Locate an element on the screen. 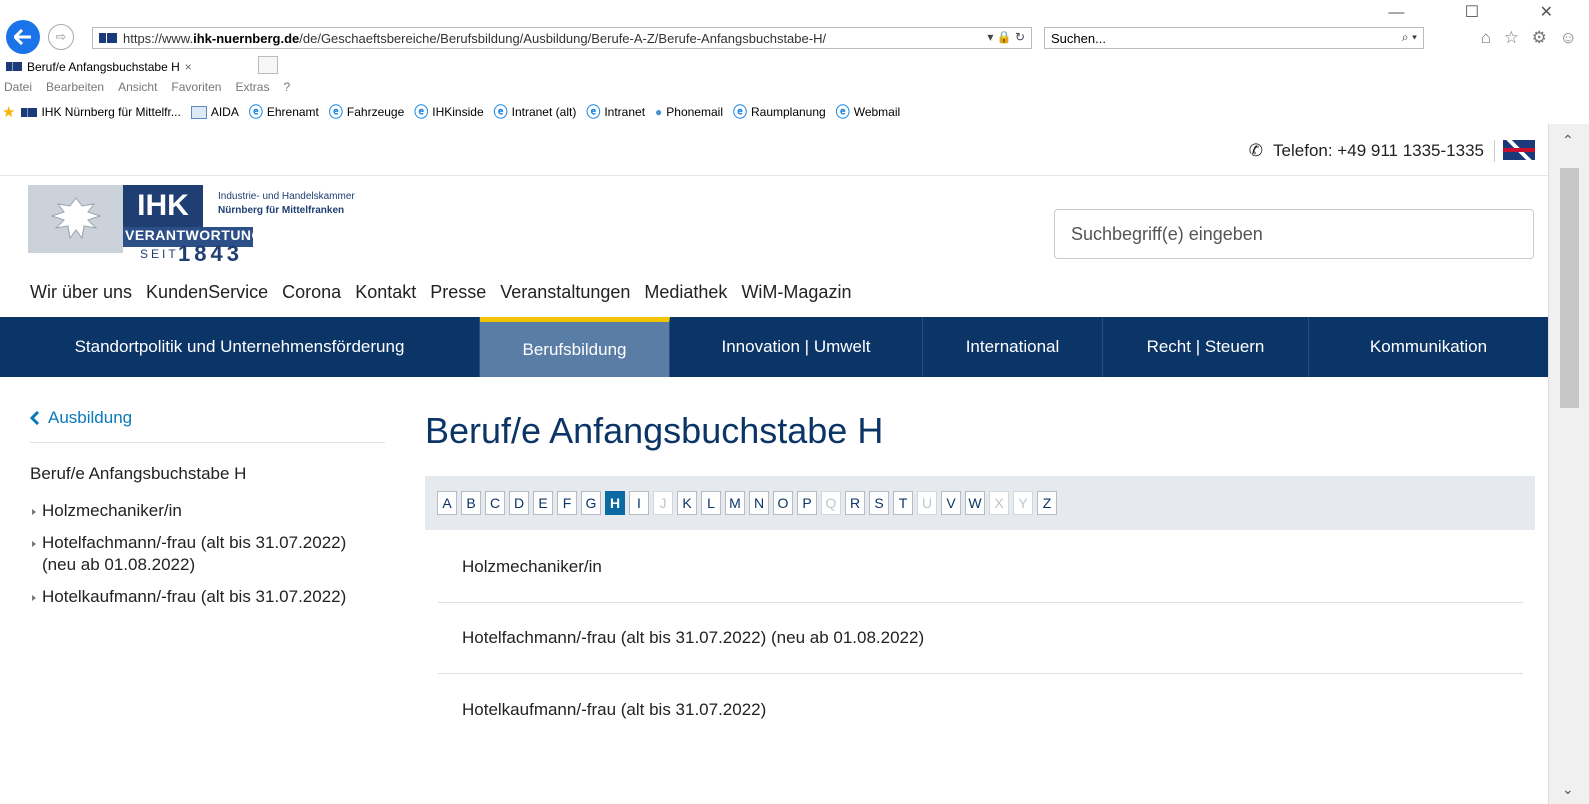 The height and width of the screenshot is (804, 1589). letter-a-button: A is located at coordinates (447, 503).